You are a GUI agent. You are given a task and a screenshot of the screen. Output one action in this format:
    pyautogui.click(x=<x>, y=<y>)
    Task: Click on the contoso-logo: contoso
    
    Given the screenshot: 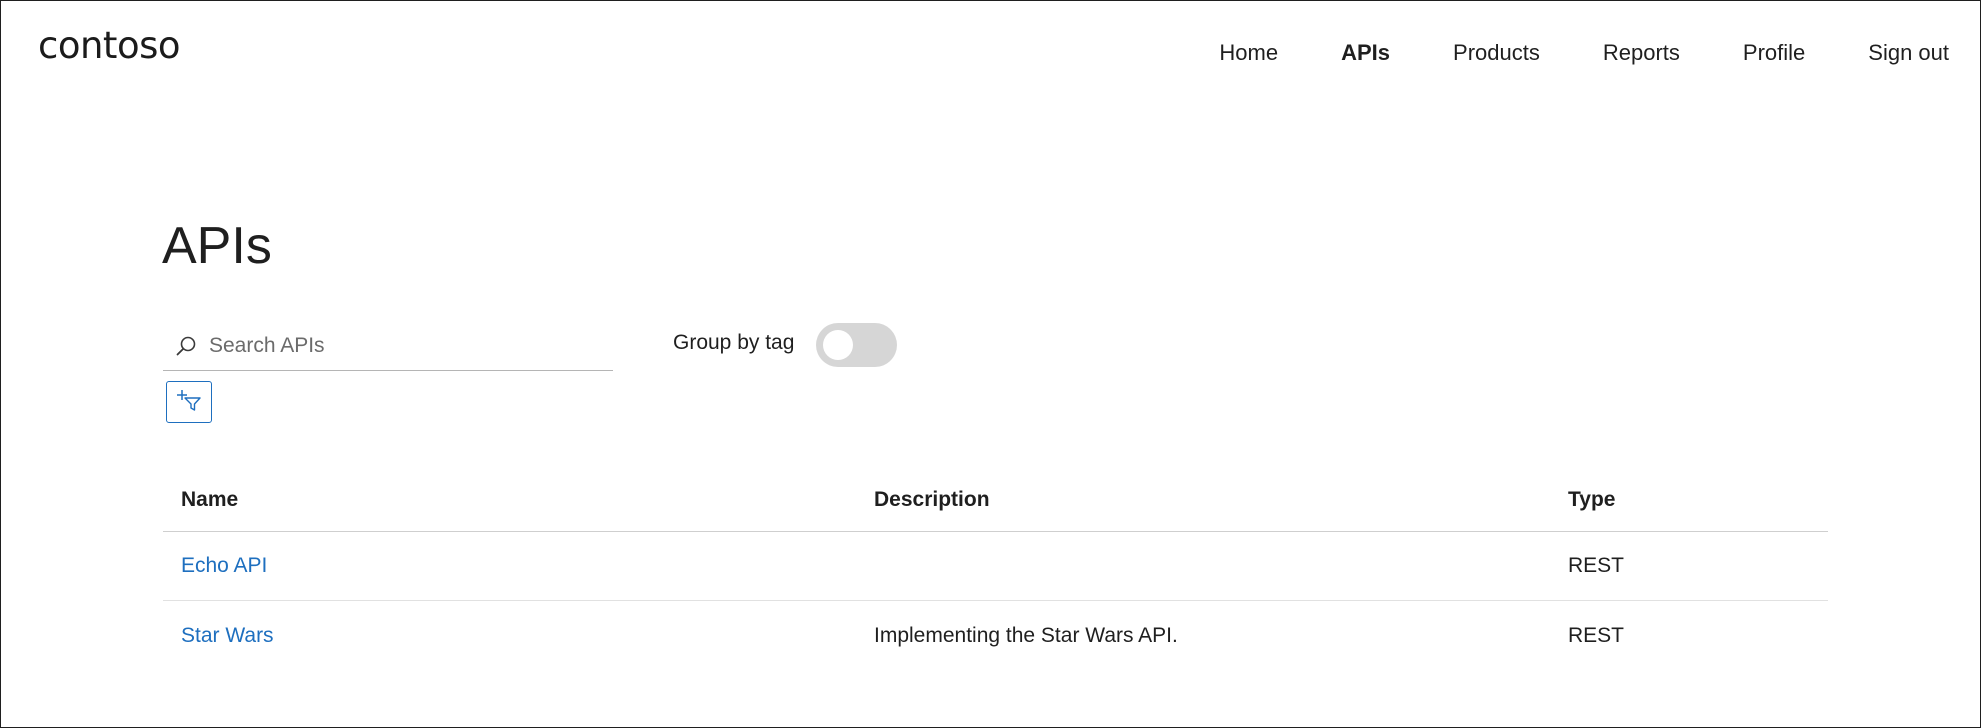 What is the action you would take?
    pyautogui.click(x=109, y=45)
    